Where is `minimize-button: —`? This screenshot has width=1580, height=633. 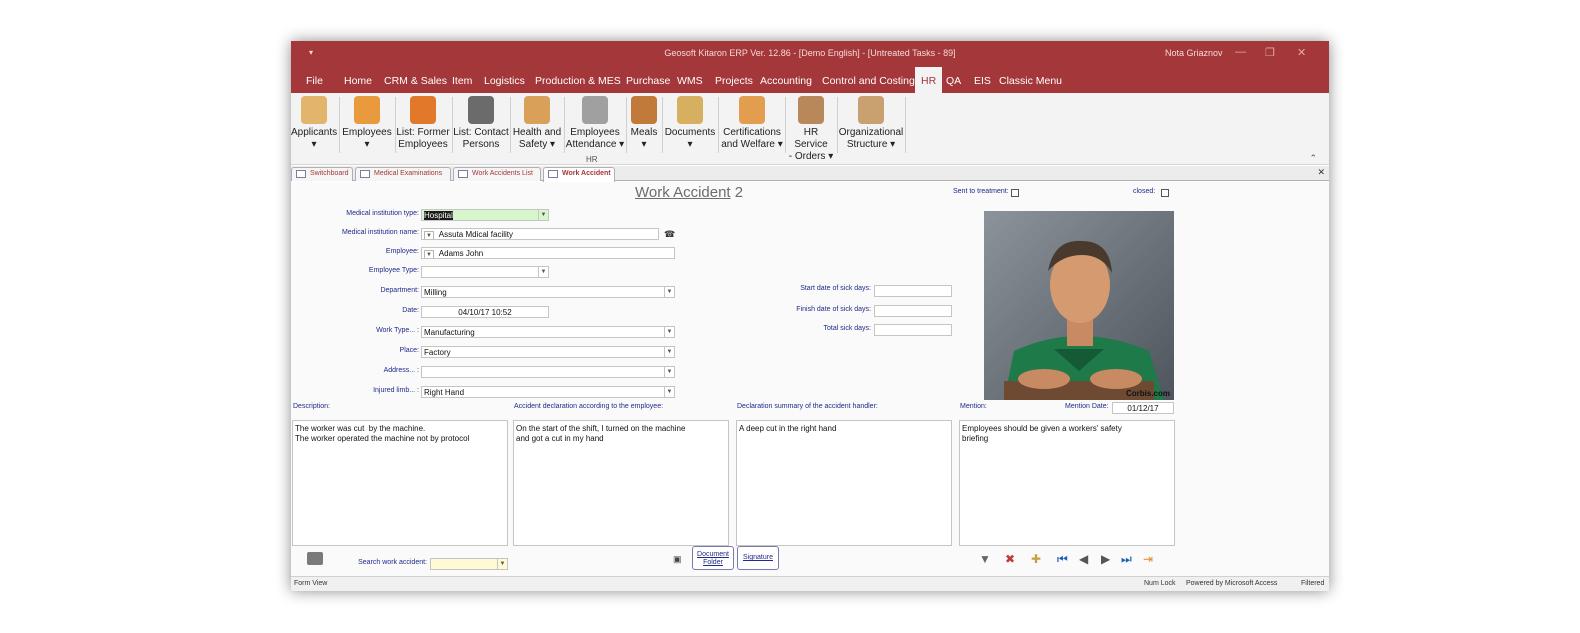
minimize-button: — is located at coordinates (1240, 52).